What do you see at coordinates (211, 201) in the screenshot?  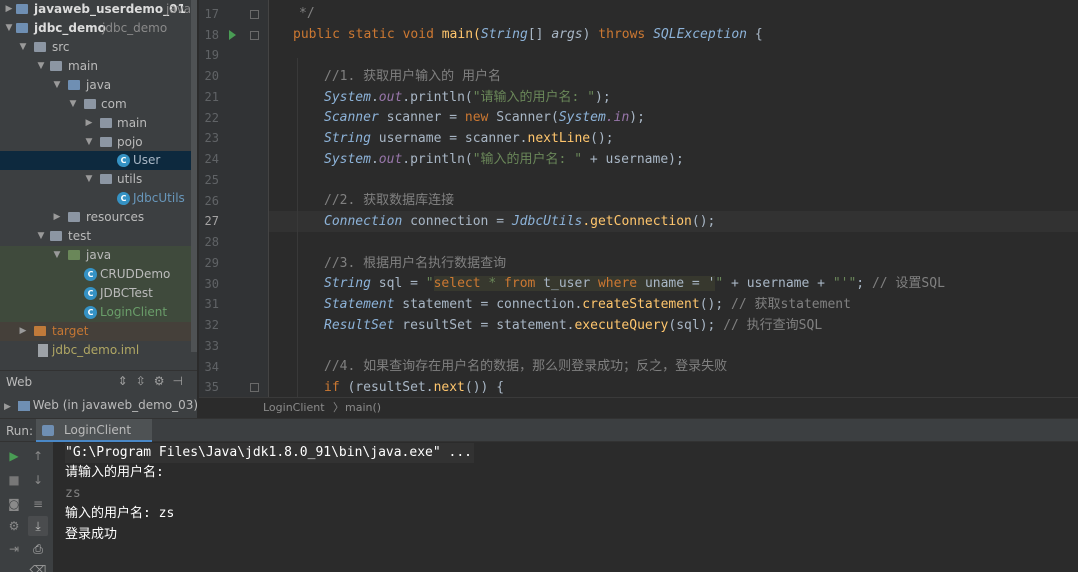 I see `line-number: 26` at bounding box center [211, 201].